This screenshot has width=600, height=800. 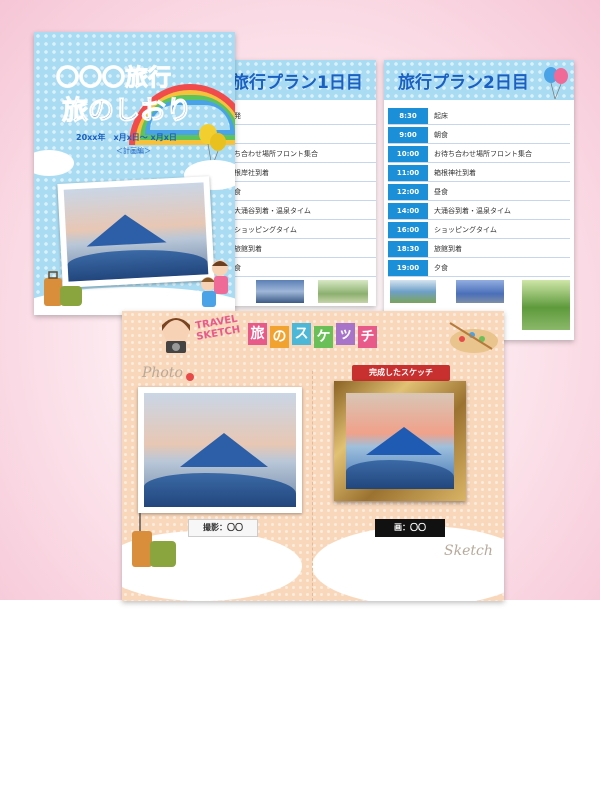 I want to click on sketch-photo, so click(x=220, y=450).